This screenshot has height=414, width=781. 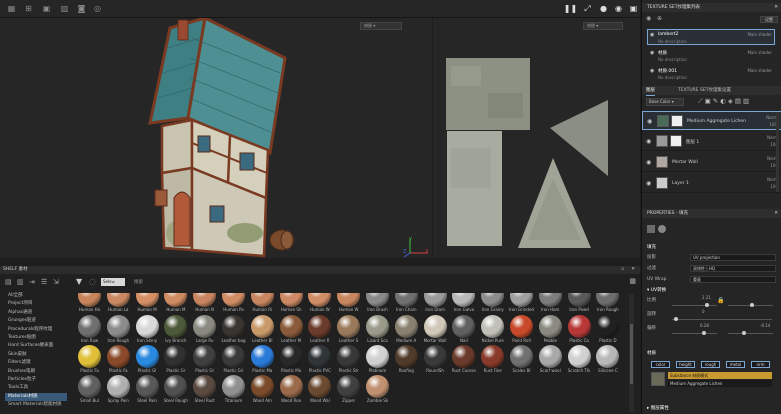 What do you see at coordinates (435, 329) in the screenshot?
I see `material-thumbnail: Mortar Wall` at bounding box center [435, 329].